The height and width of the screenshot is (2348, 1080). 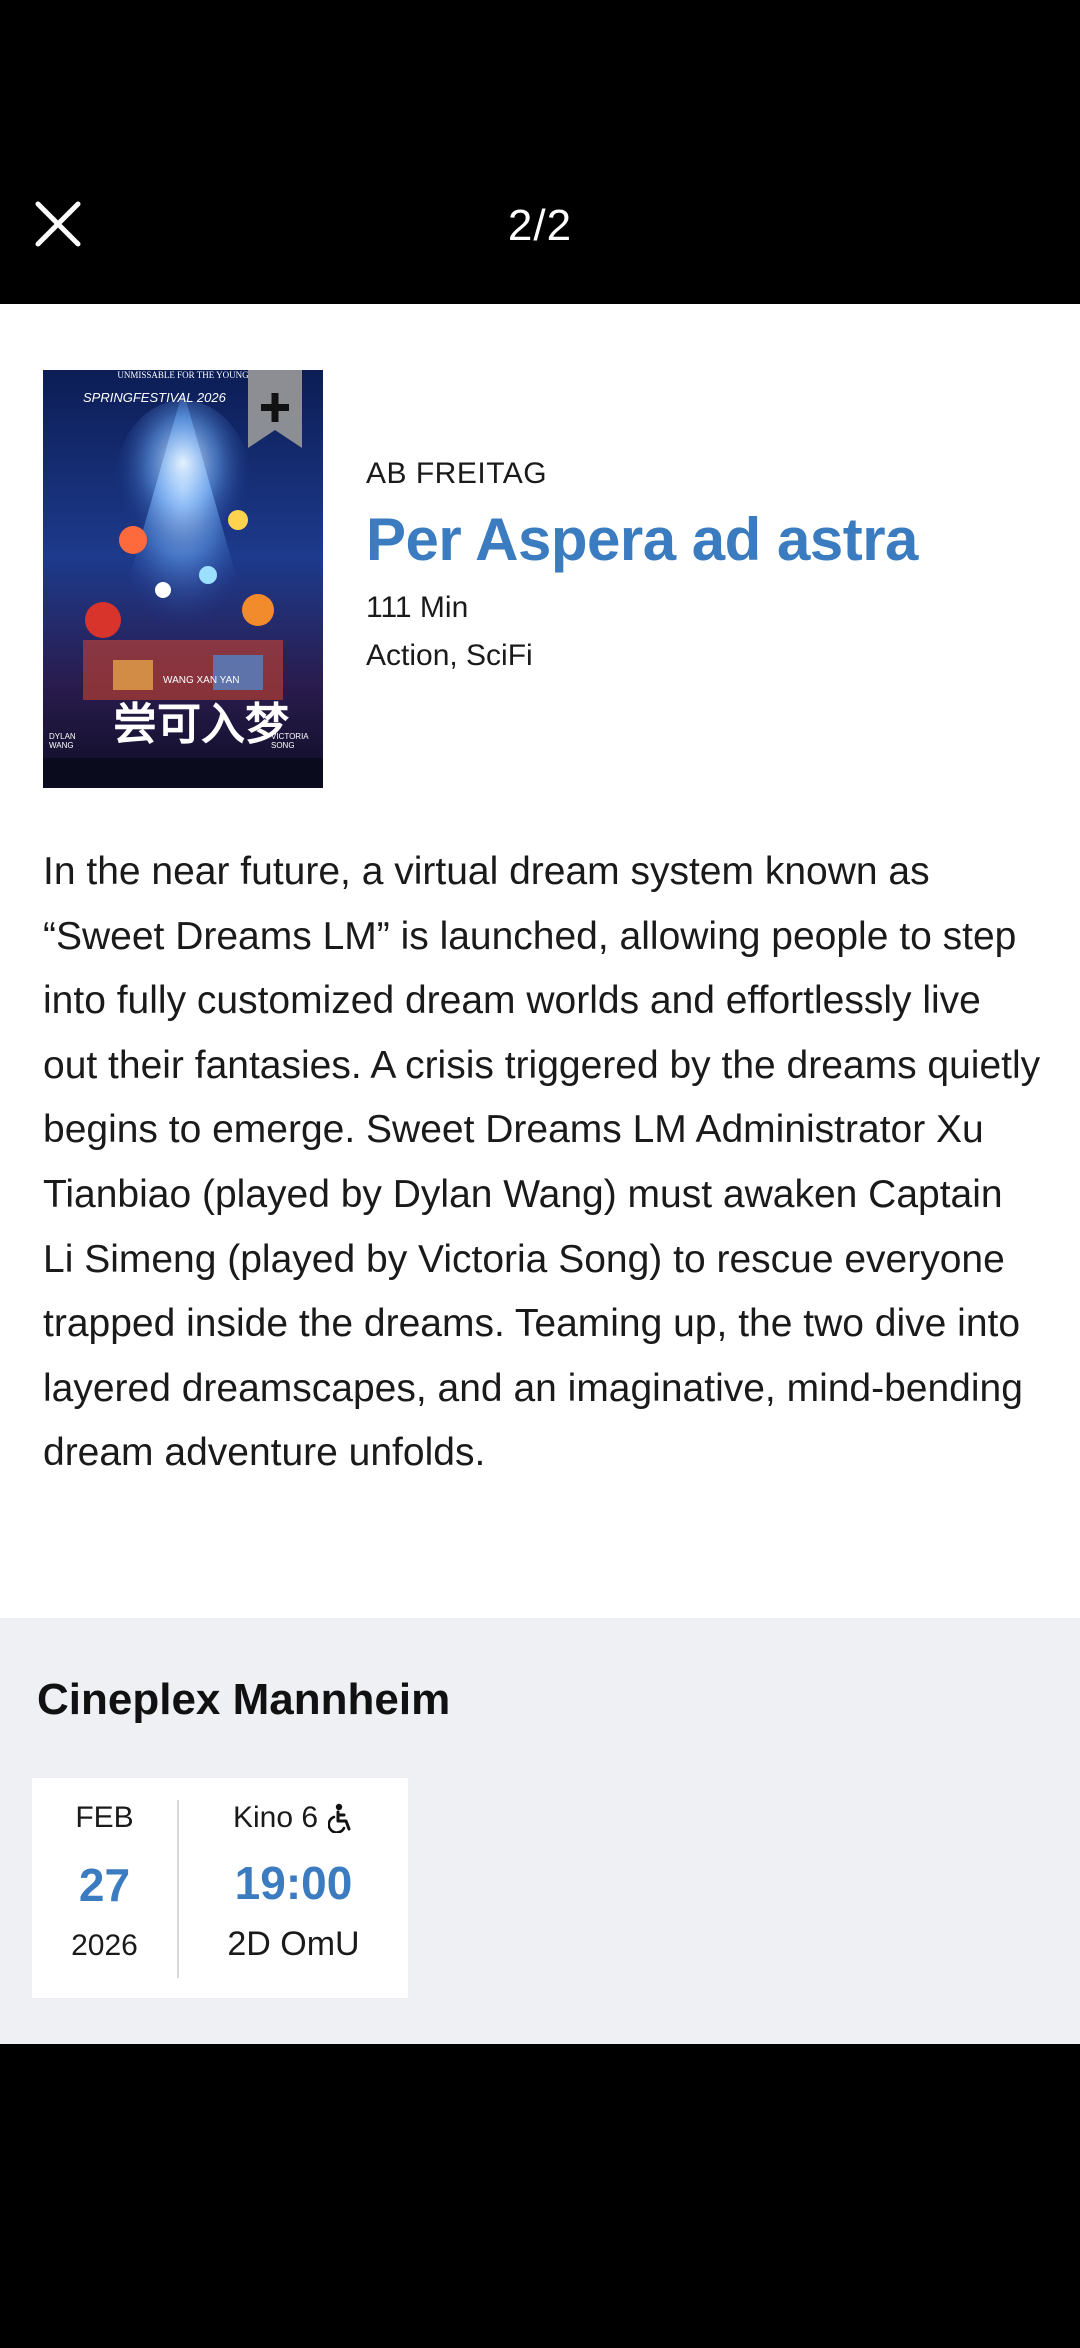 What do you see at coordinates (201, 680) in the screenshot?
I see `poster-name-tag: WANG XAN YAN` at bounding box center [201, 680].